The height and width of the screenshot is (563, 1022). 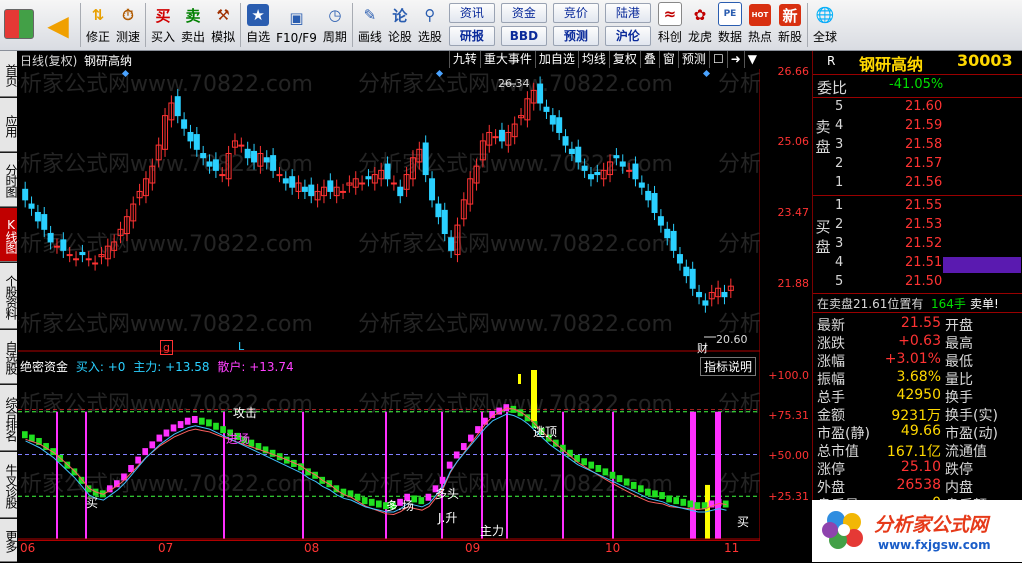 I want to click on watermark-text: 分析家公式网www.70822.com, so click(x=515, y=244).